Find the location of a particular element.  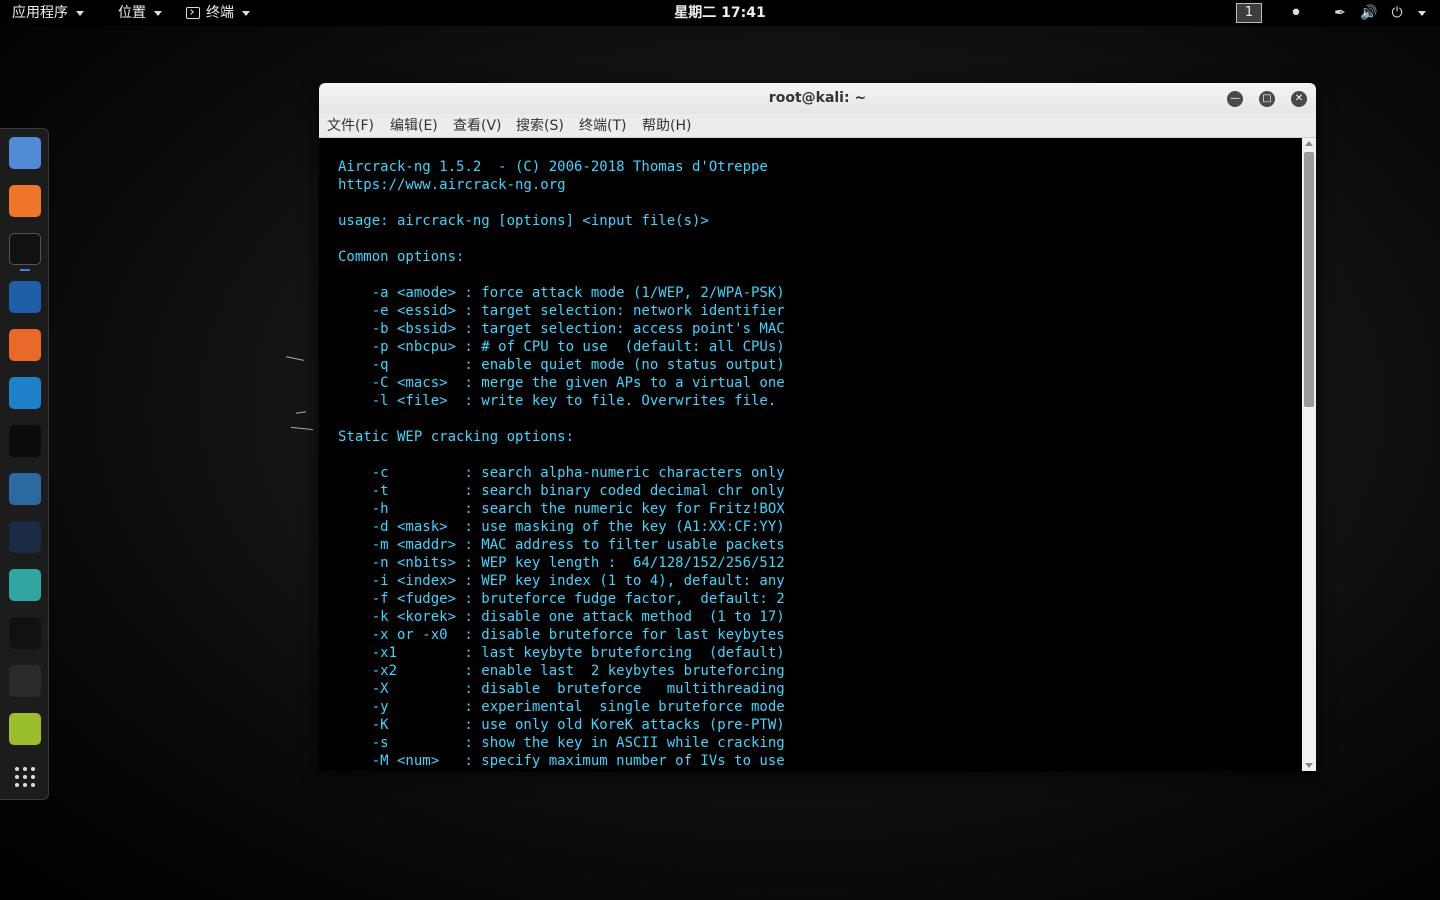

dock is located at coordinates (24, 464).